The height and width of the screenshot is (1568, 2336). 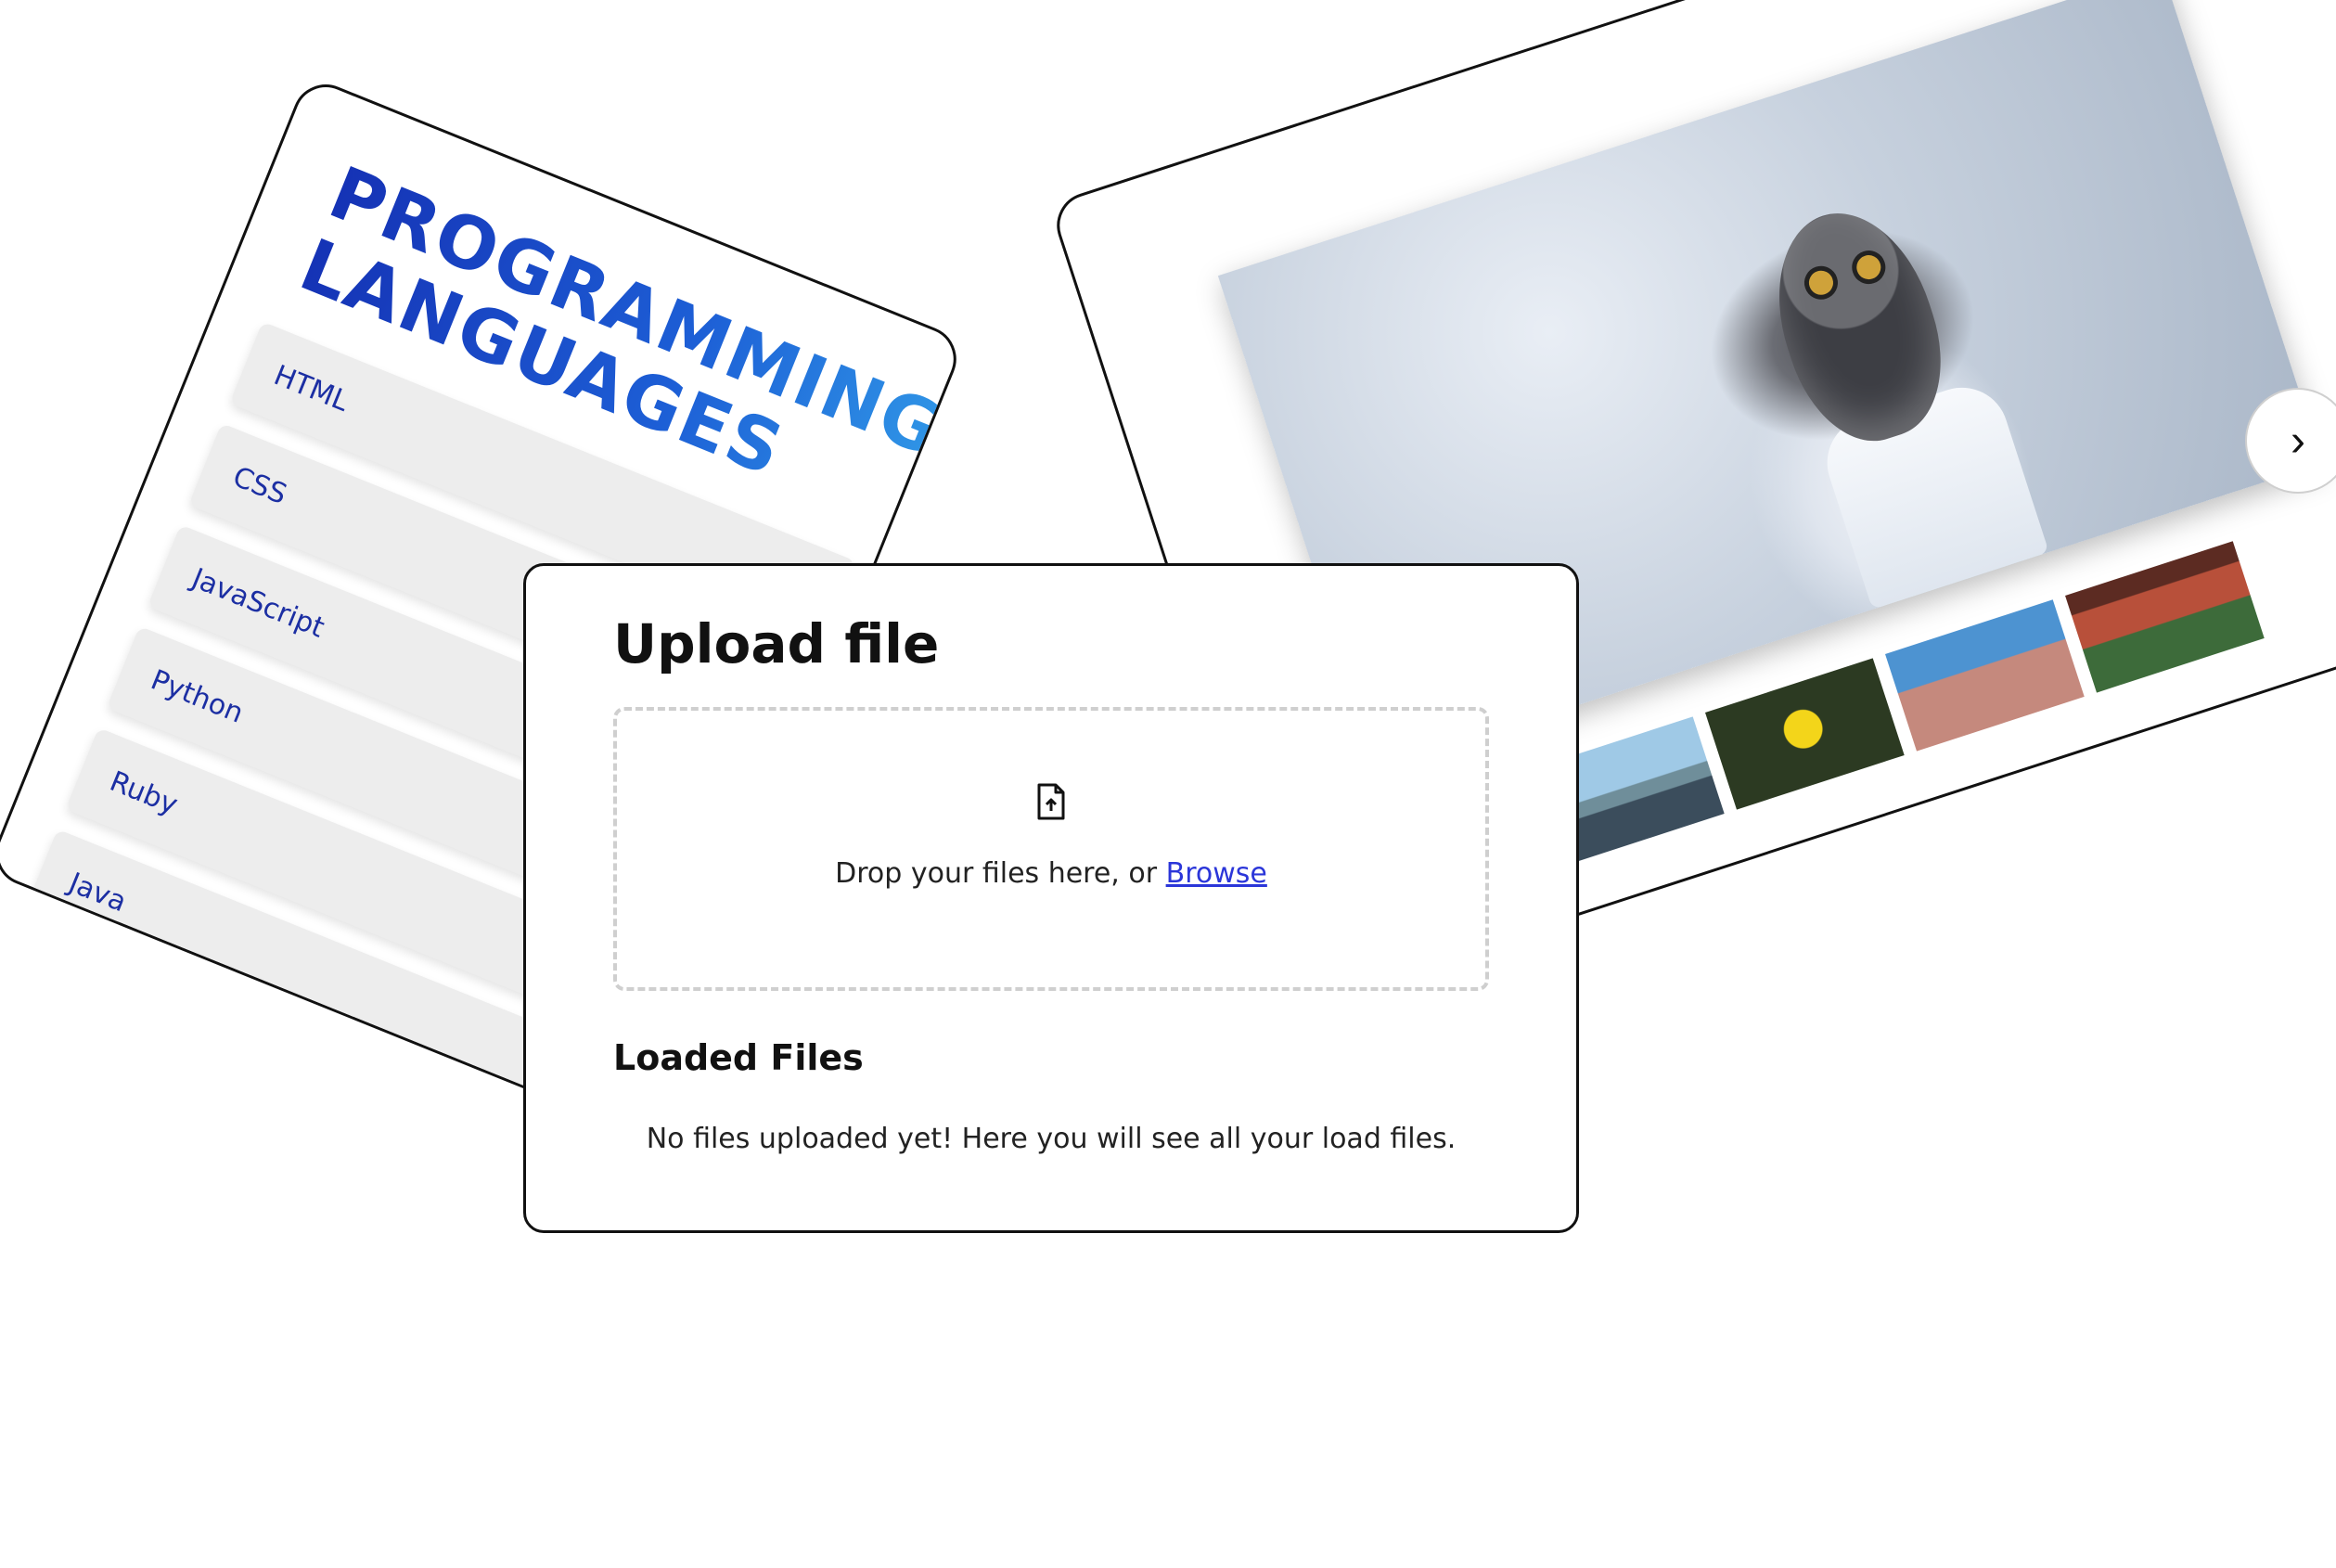 I want to click on drop-instructions: Drop your files here, or Browse, so click(x=1051, y=874).